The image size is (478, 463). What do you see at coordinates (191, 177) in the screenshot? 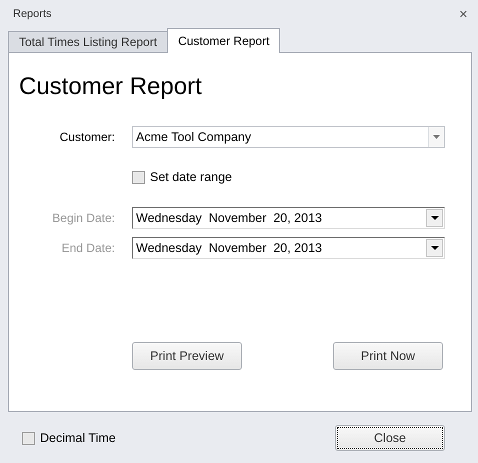
I see `checkbox-label: Set date range` at bounding box center [191, 177].